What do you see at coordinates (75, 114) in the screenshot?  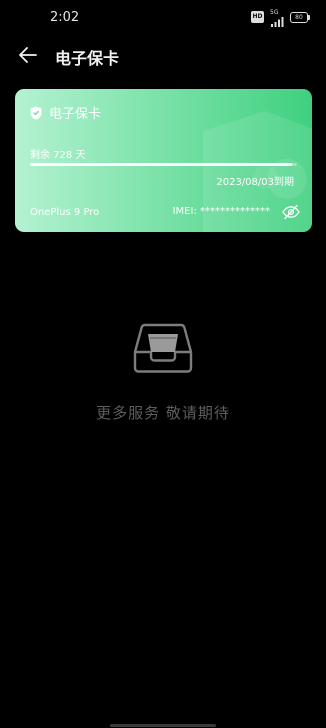 I see `card-title: 电子保卡` at bounding box center [75, 114].